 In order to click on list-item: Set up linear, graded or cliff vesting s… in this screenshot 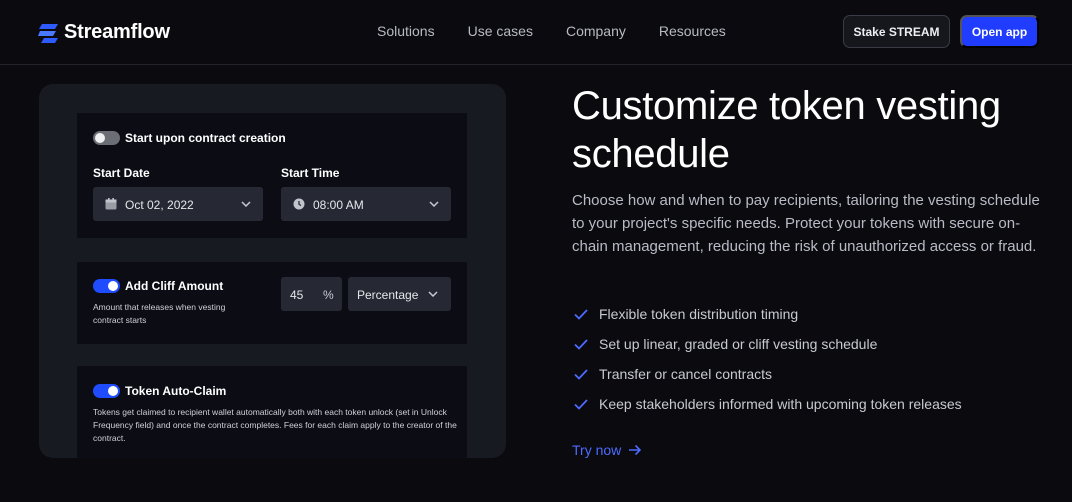, I will do `click(768, 344)`.